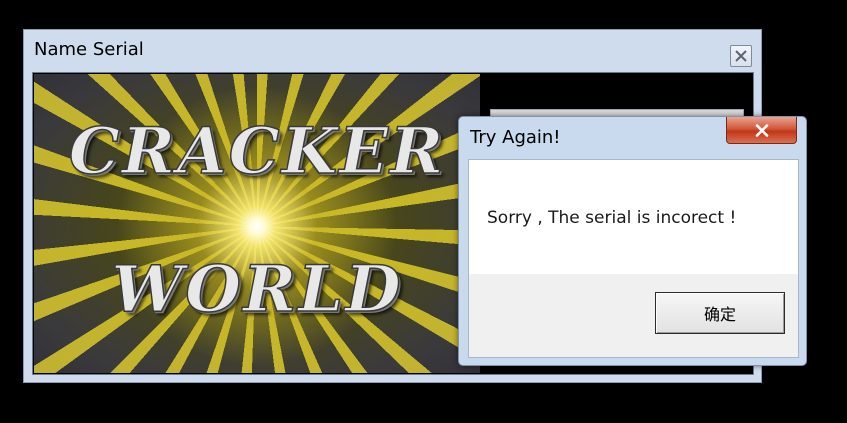  What do you see at coordinates (515, 137) in the screenshot?
I see `dialog-title: Try Again!` at bounding box center [515, 137].